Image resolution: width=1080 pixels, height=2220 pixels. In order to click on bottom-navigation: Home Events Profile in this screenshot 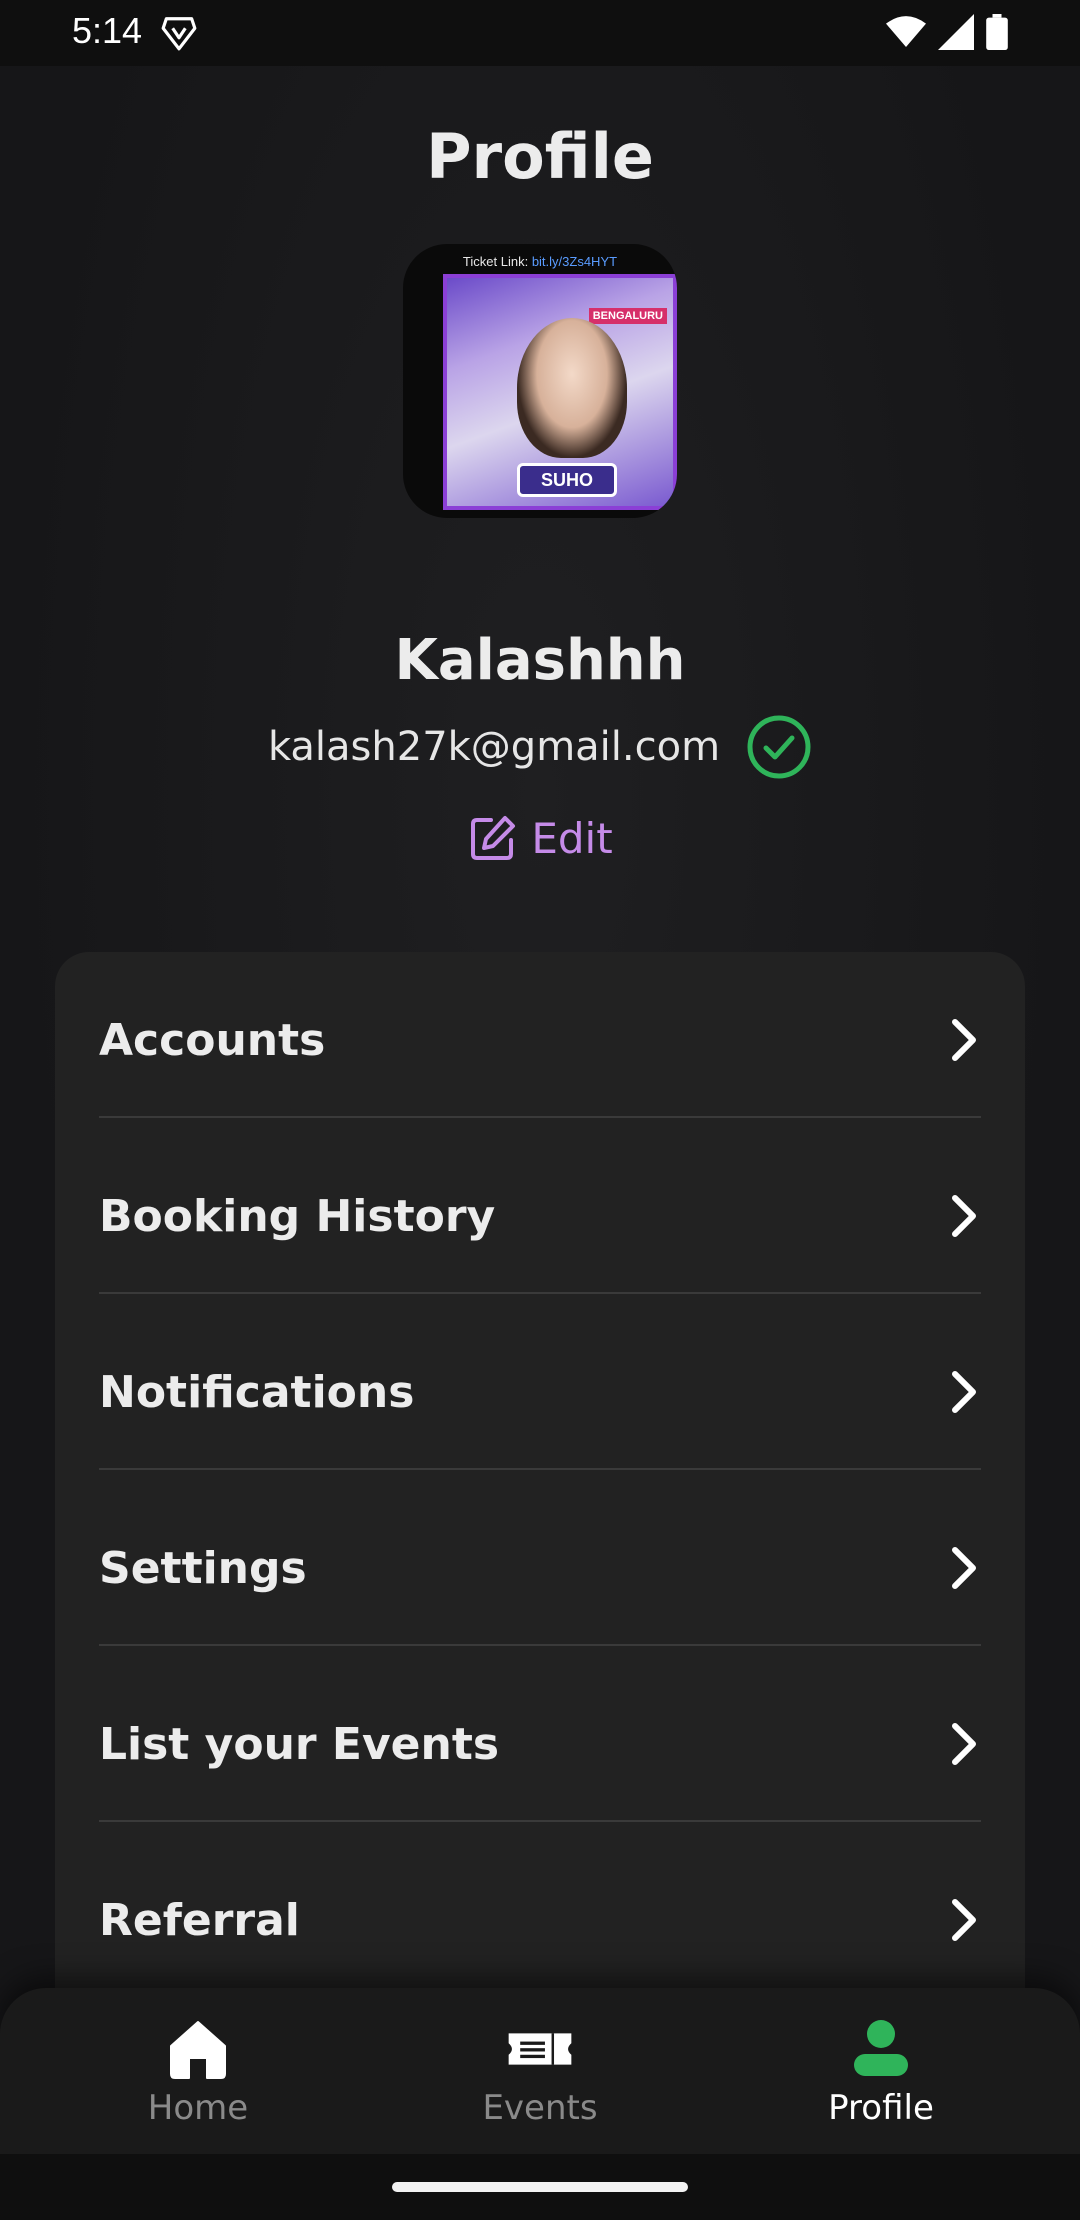, I will do `click(540, 2071)`.